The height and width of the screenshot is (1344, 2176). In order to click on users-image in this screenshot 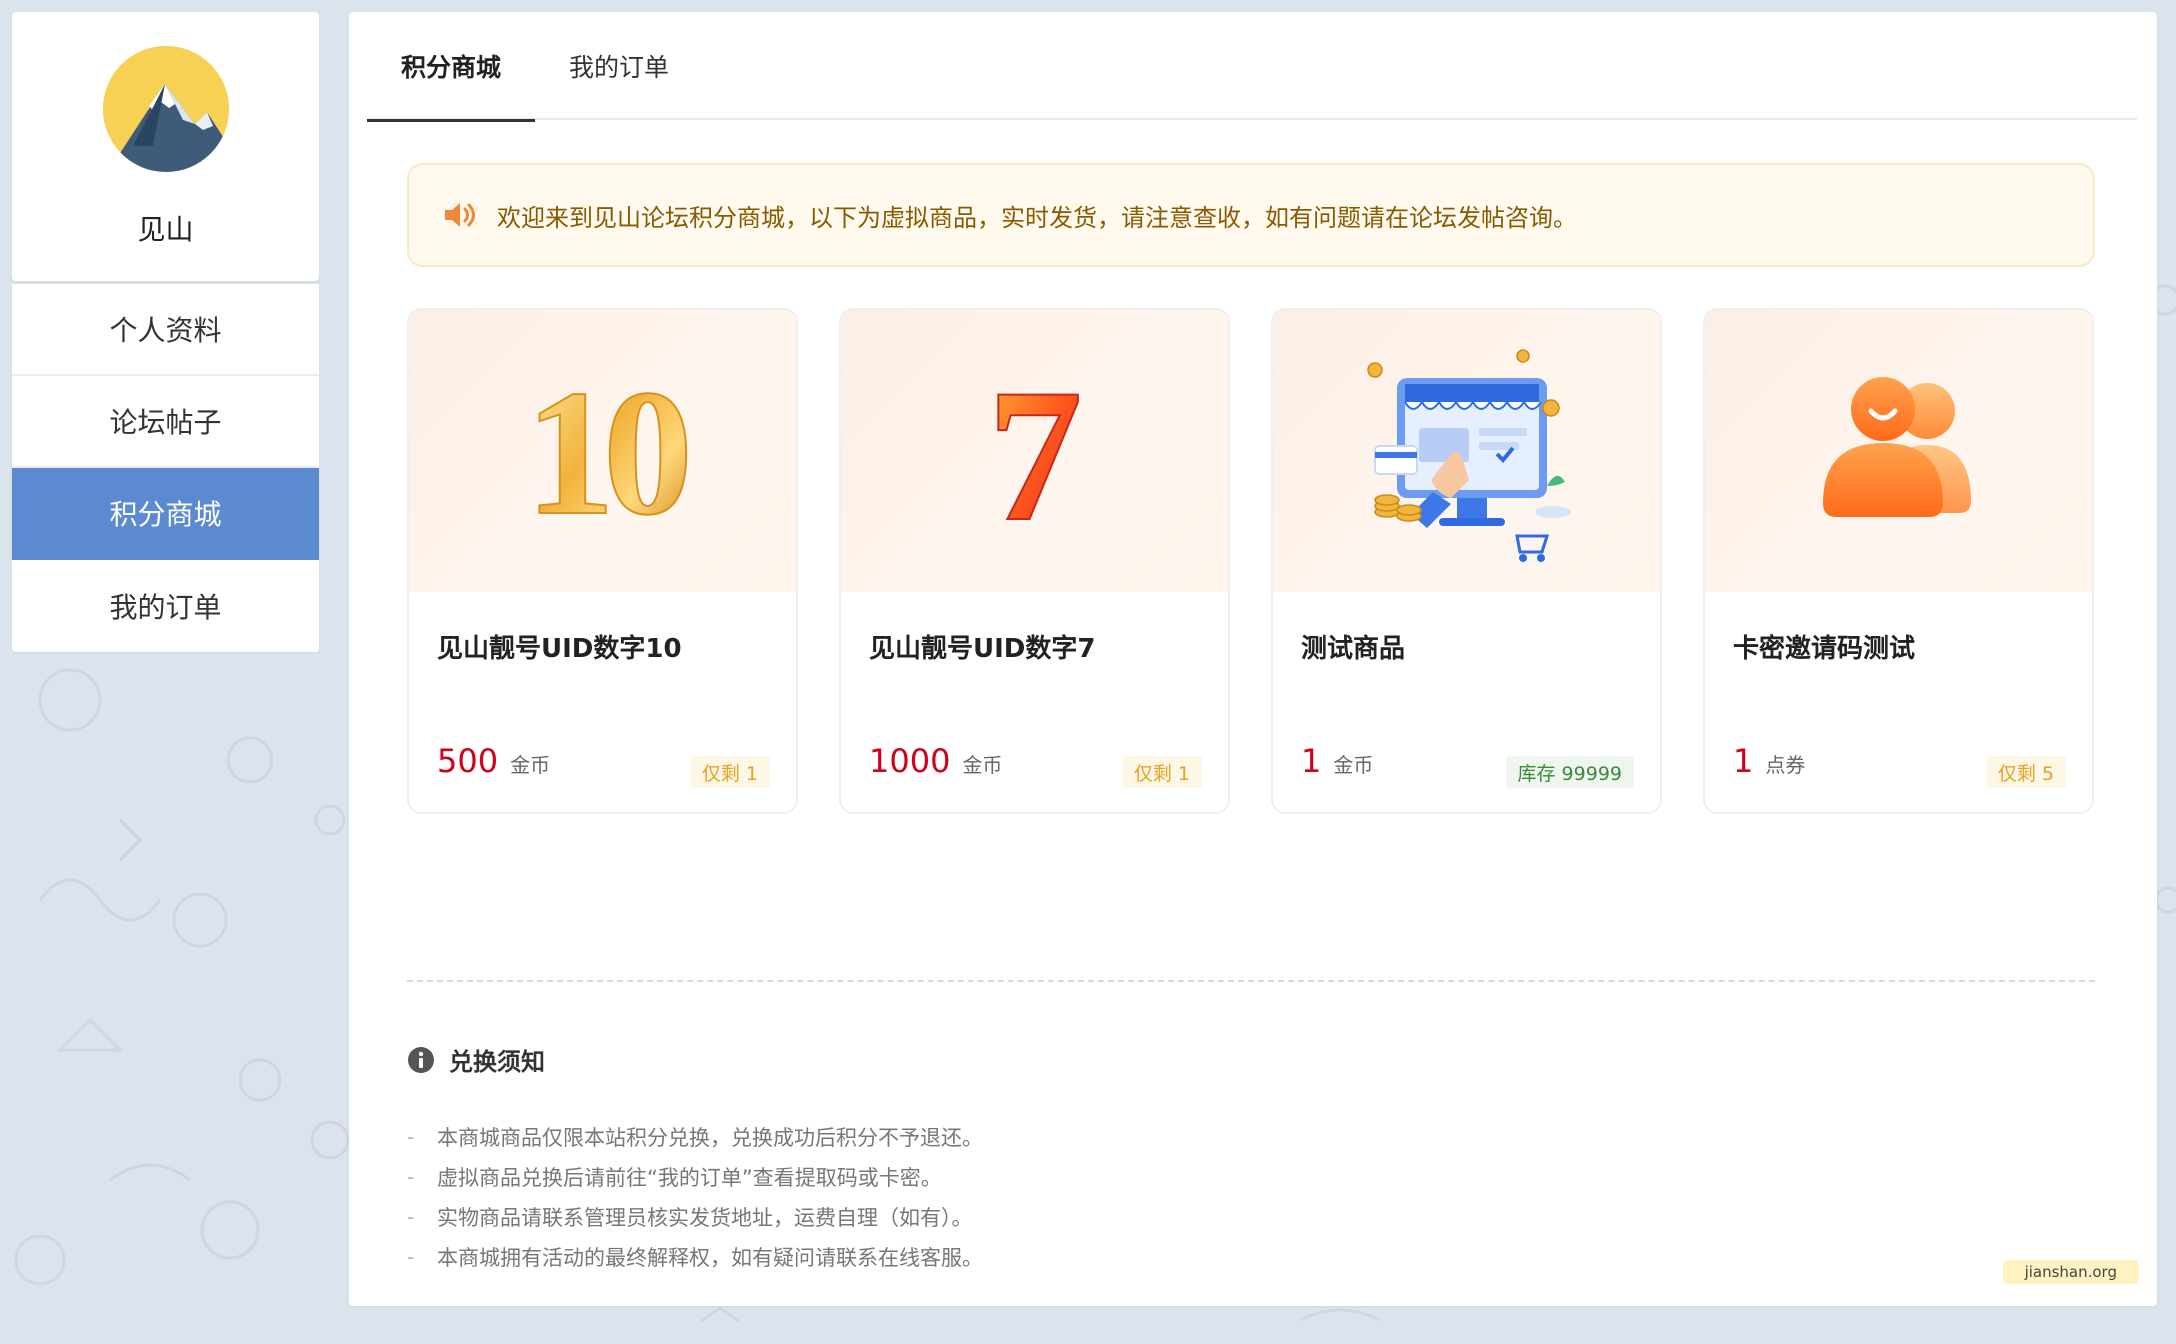, I will do `click(1896, 447)`.